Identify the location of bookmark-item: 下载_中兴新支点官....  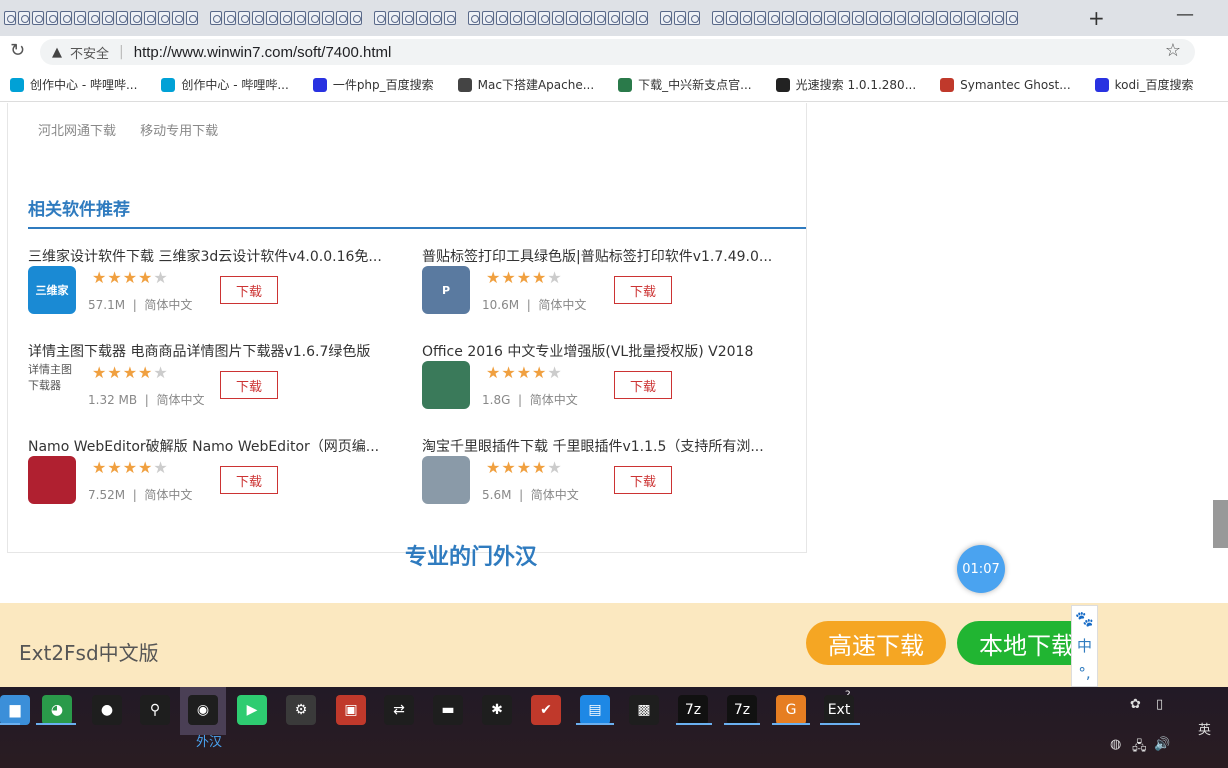
(685, 84).